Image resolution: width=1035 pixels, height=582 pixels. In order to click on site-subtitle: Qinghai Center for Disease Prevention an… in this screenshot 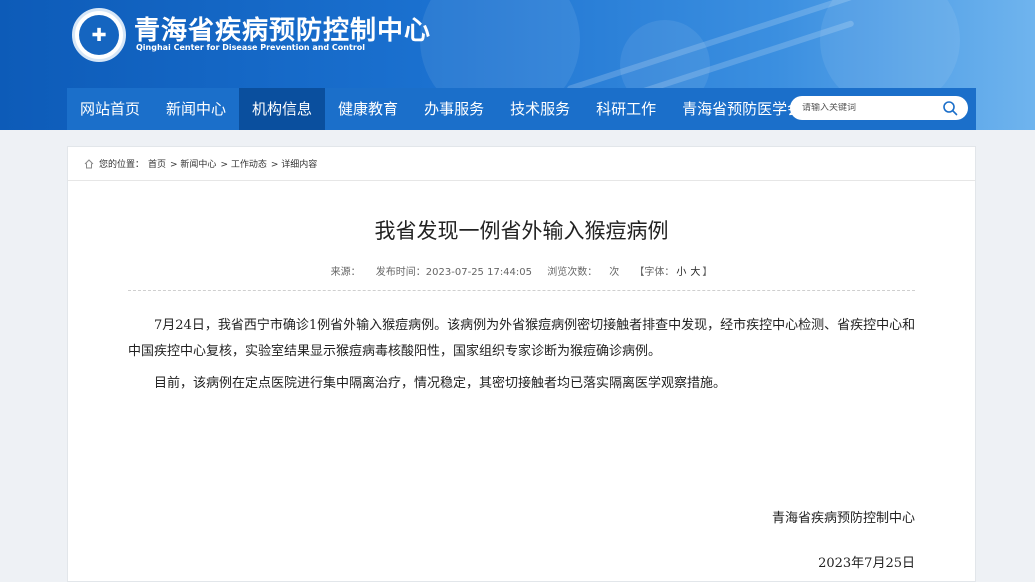, I will do `click(250, 47)`.